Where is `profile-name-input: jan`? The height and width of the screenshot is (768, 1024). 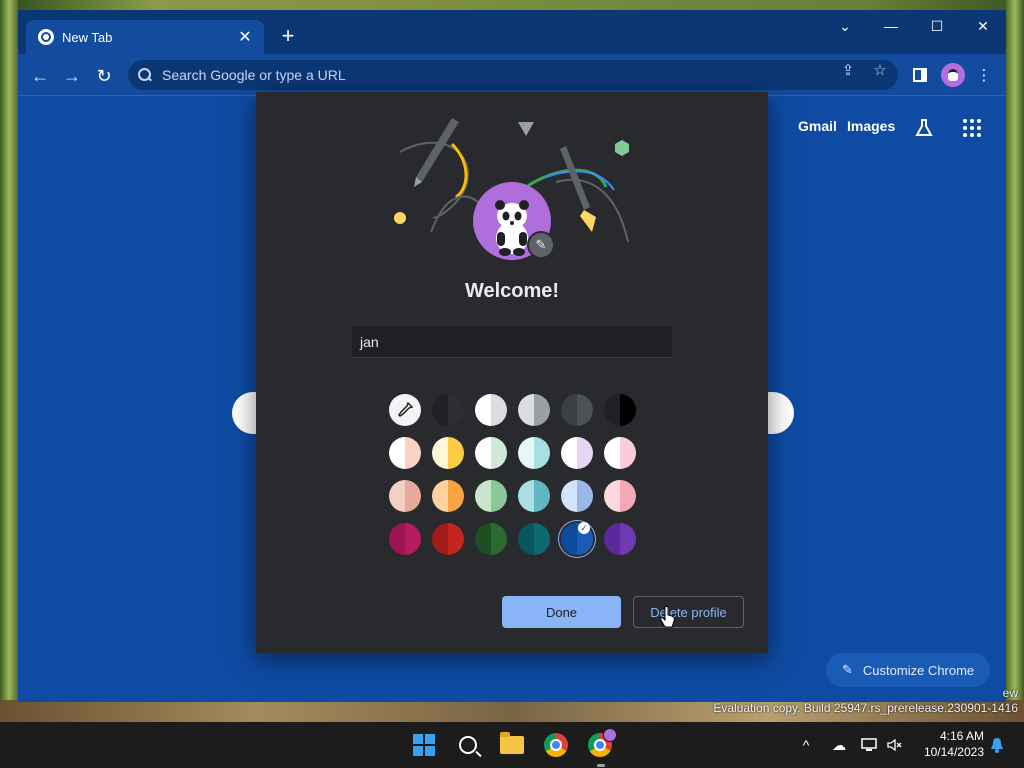
profile-name-input: jan is located at coordinates (512, 342).